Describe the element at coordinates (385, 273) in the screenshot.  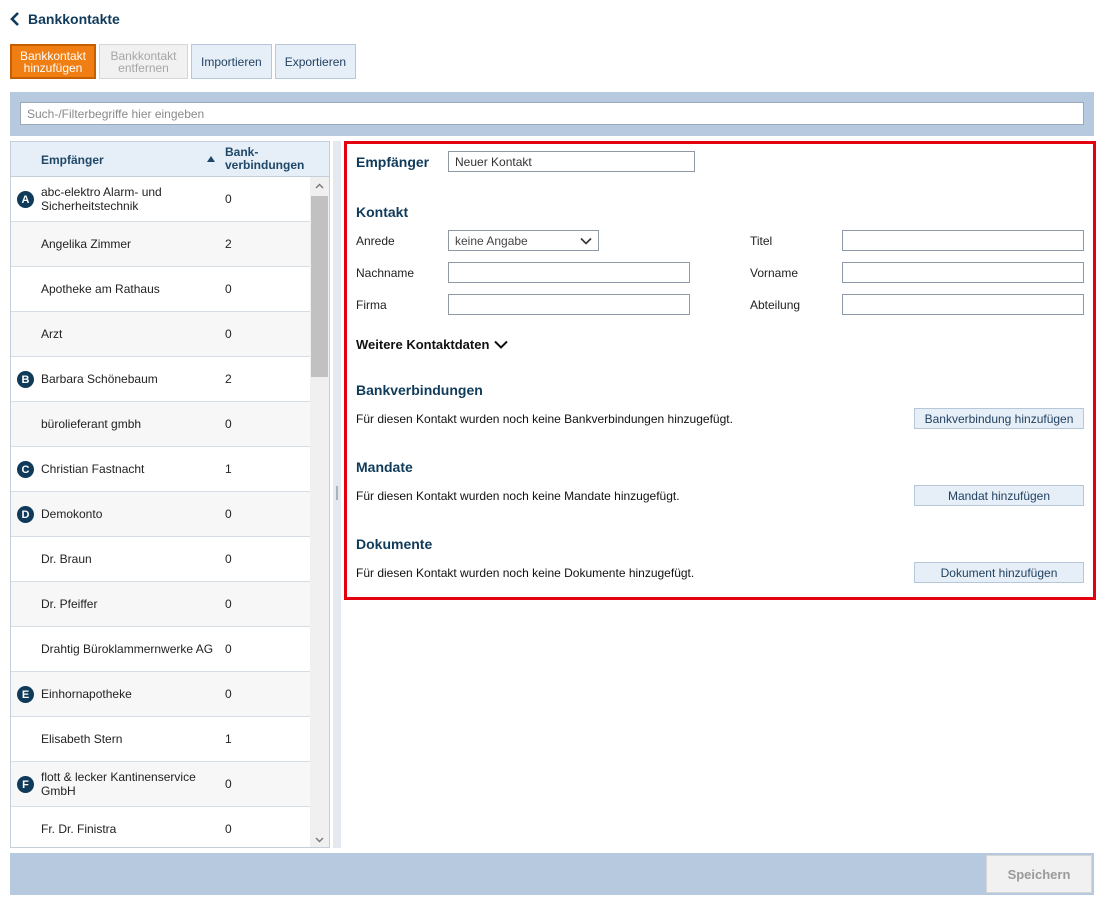
I see `nachname-label: Nachname` at that location.